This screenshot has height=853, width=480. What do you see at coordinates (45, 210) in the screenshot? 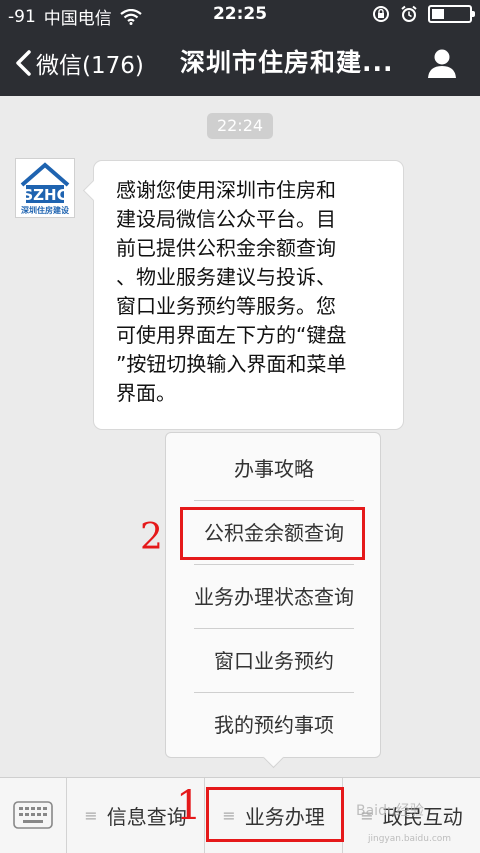
I see `avatar-logo-subtext: 深圳住房建设` at bounding box center [45, 210].